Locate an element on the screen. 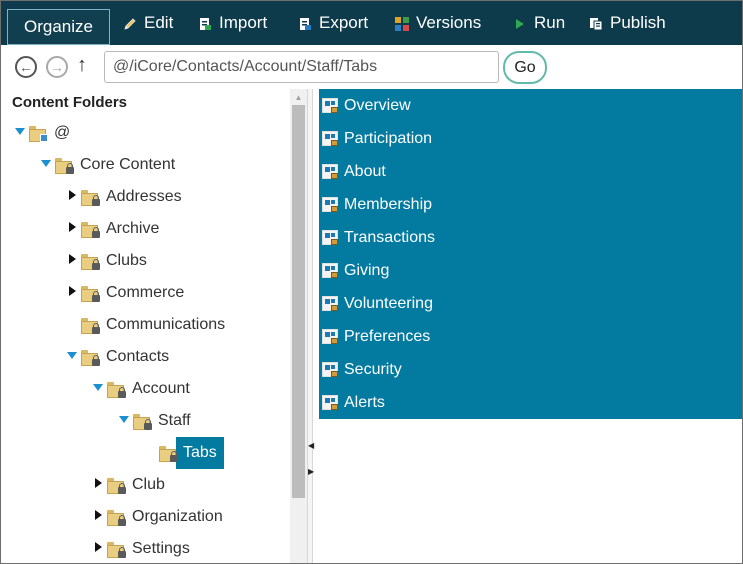  up-button: ↑ is located at coordinates (82, 65).